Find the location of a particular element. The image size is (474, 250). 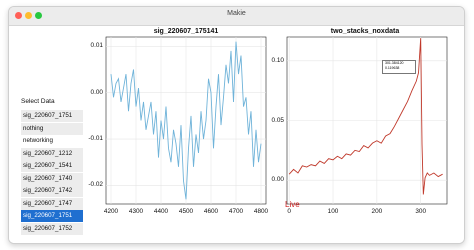

chart-legend: 301.384120 0.119638 is located at coordinates (399, 67).